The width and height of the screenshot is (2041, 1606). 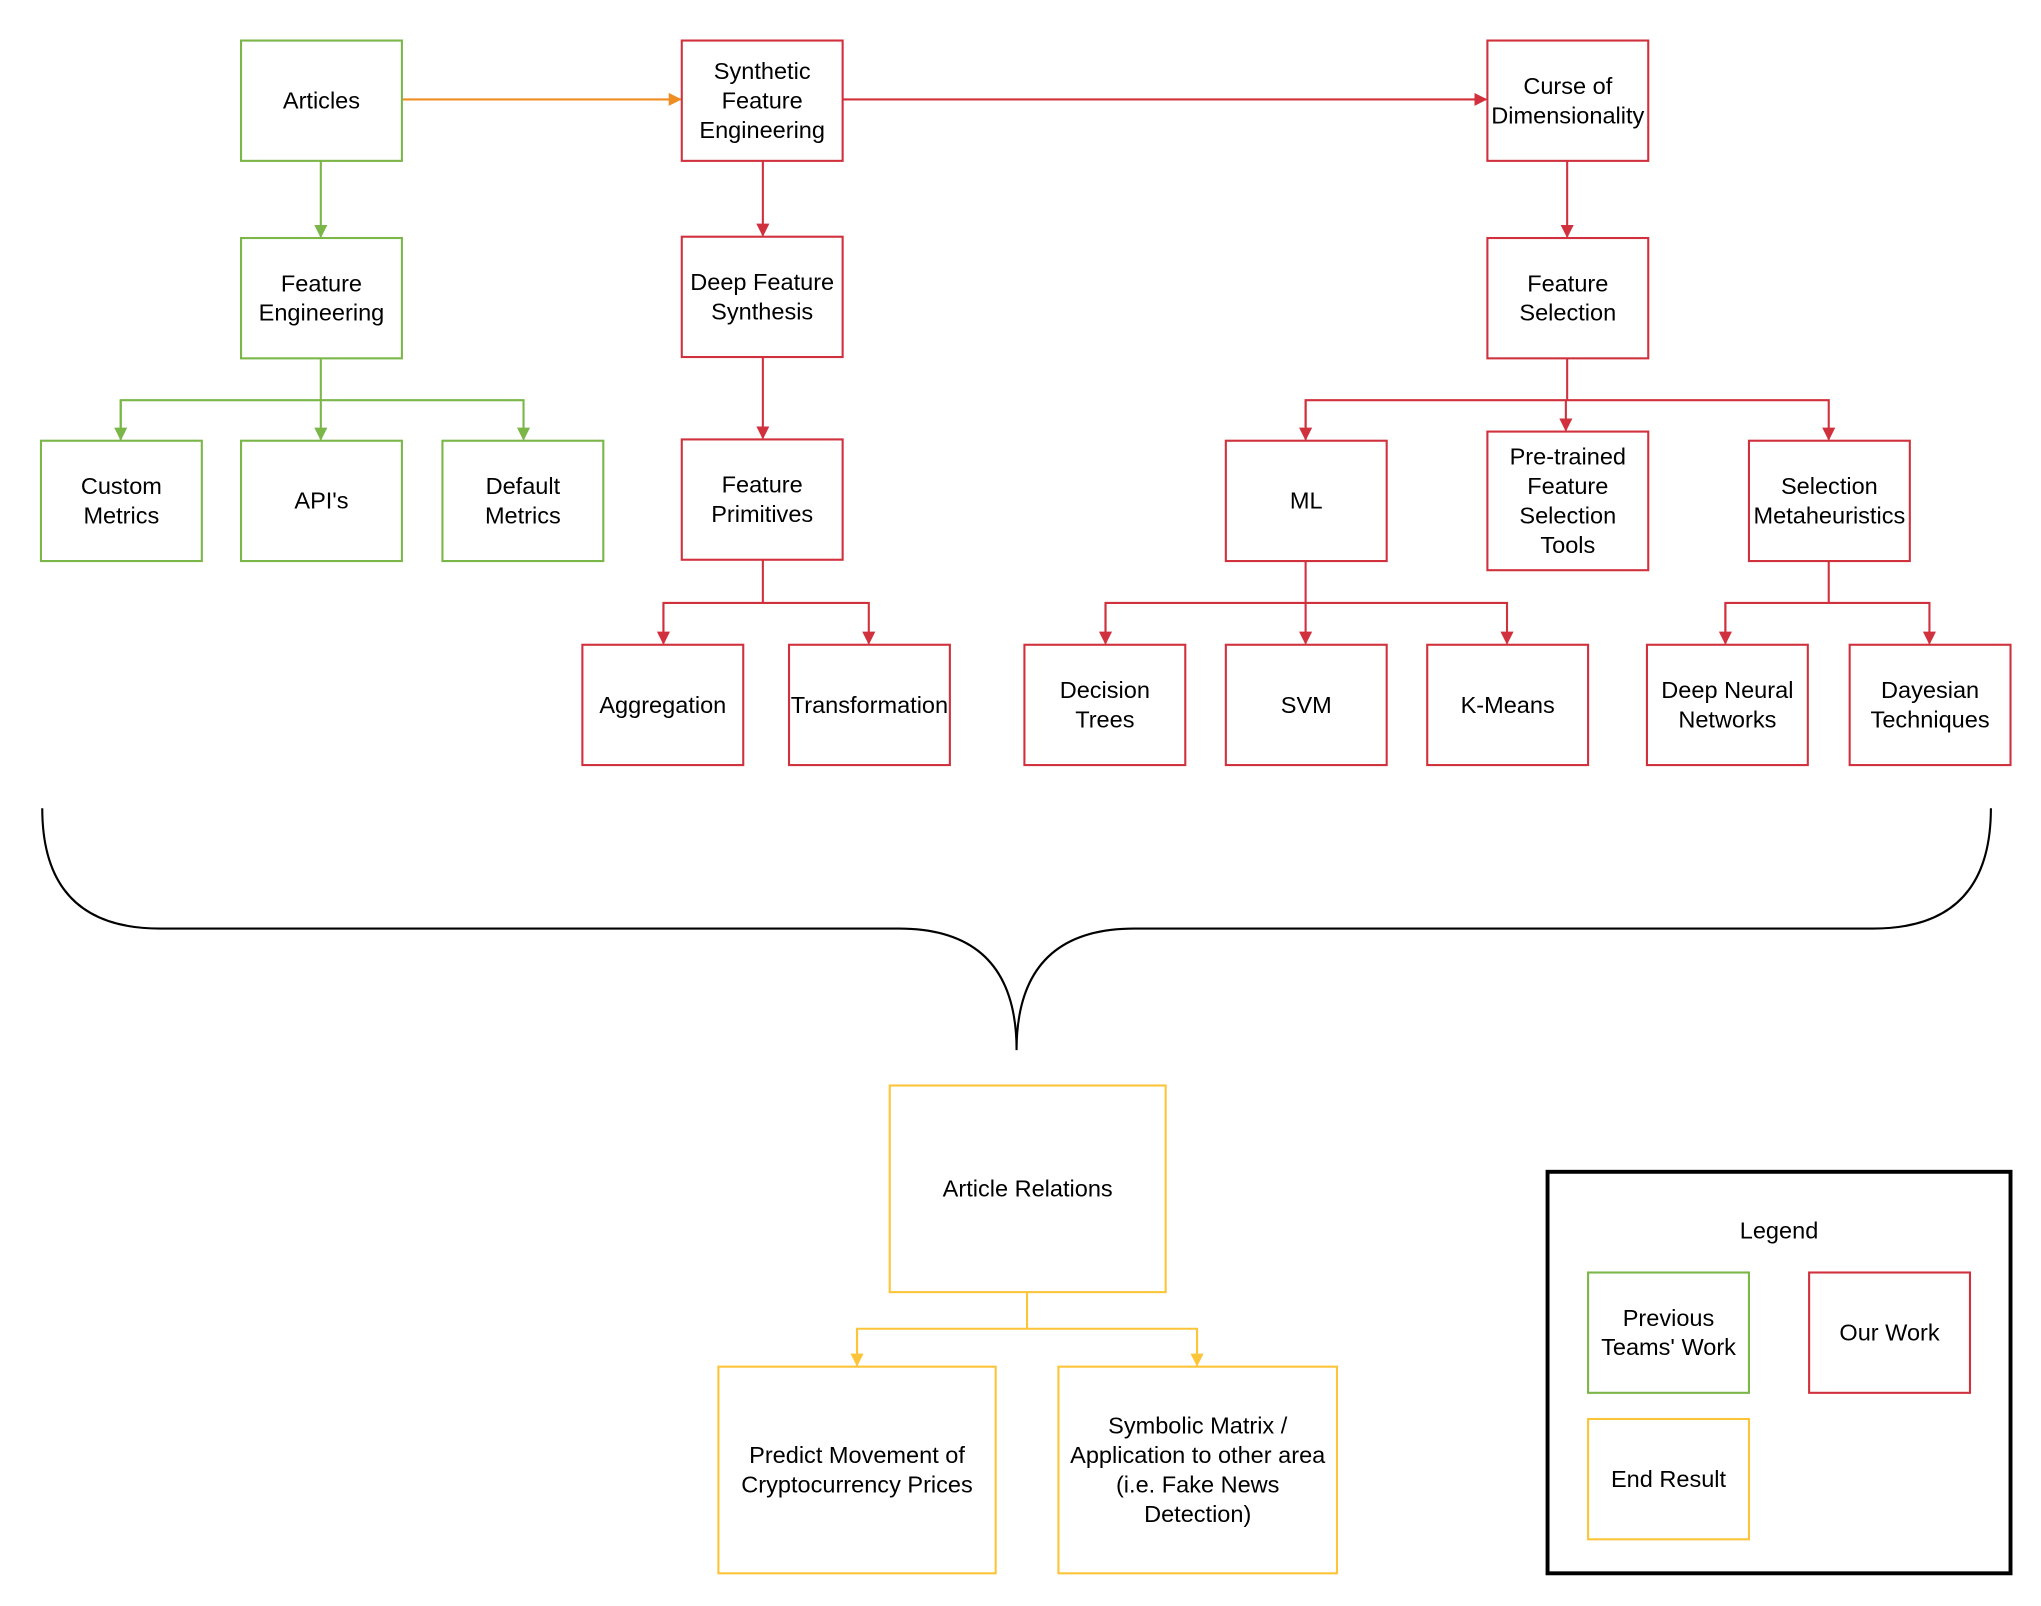 I want to click on label-line: Deep Neural, so click(x=1727, y=690).